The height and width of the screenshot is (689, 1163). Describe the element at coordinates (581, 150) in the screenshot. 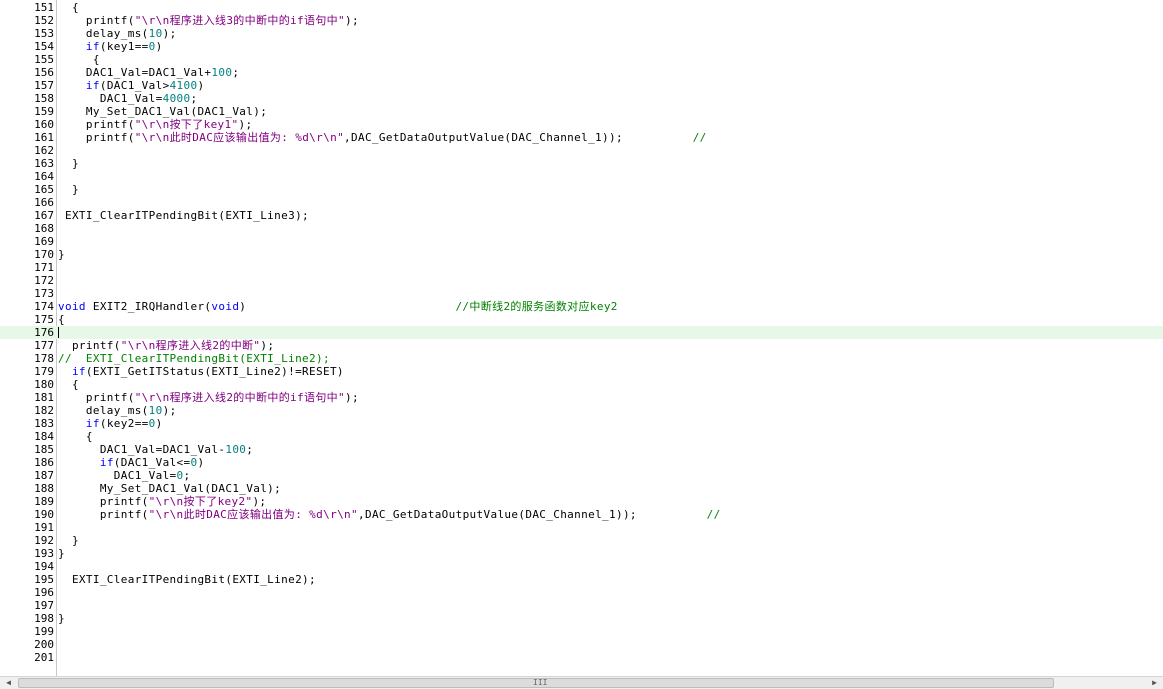

I see `code-line: 162` at that location.